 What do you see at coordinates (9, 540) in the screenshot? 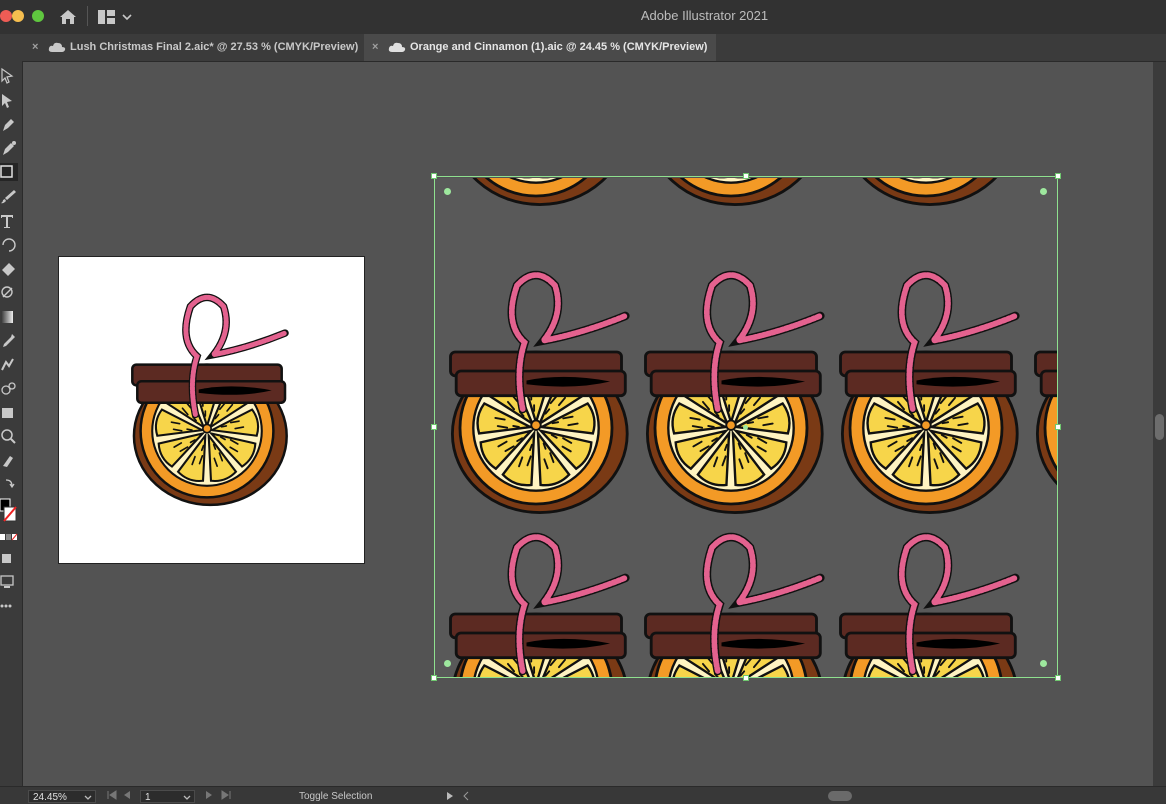
I see `color-mode-icon` at bounding box center [9, 540].